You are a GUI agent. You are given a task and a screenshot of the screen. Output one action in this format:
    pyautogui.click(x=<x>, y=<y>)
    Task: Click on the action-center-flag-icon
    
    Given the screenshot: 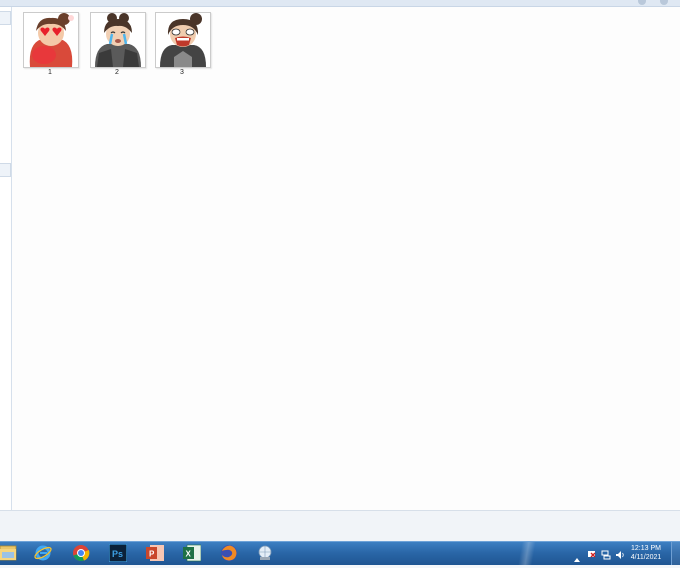 What is the action you would take?
    pyautogui.click(x=592, y=552)
    